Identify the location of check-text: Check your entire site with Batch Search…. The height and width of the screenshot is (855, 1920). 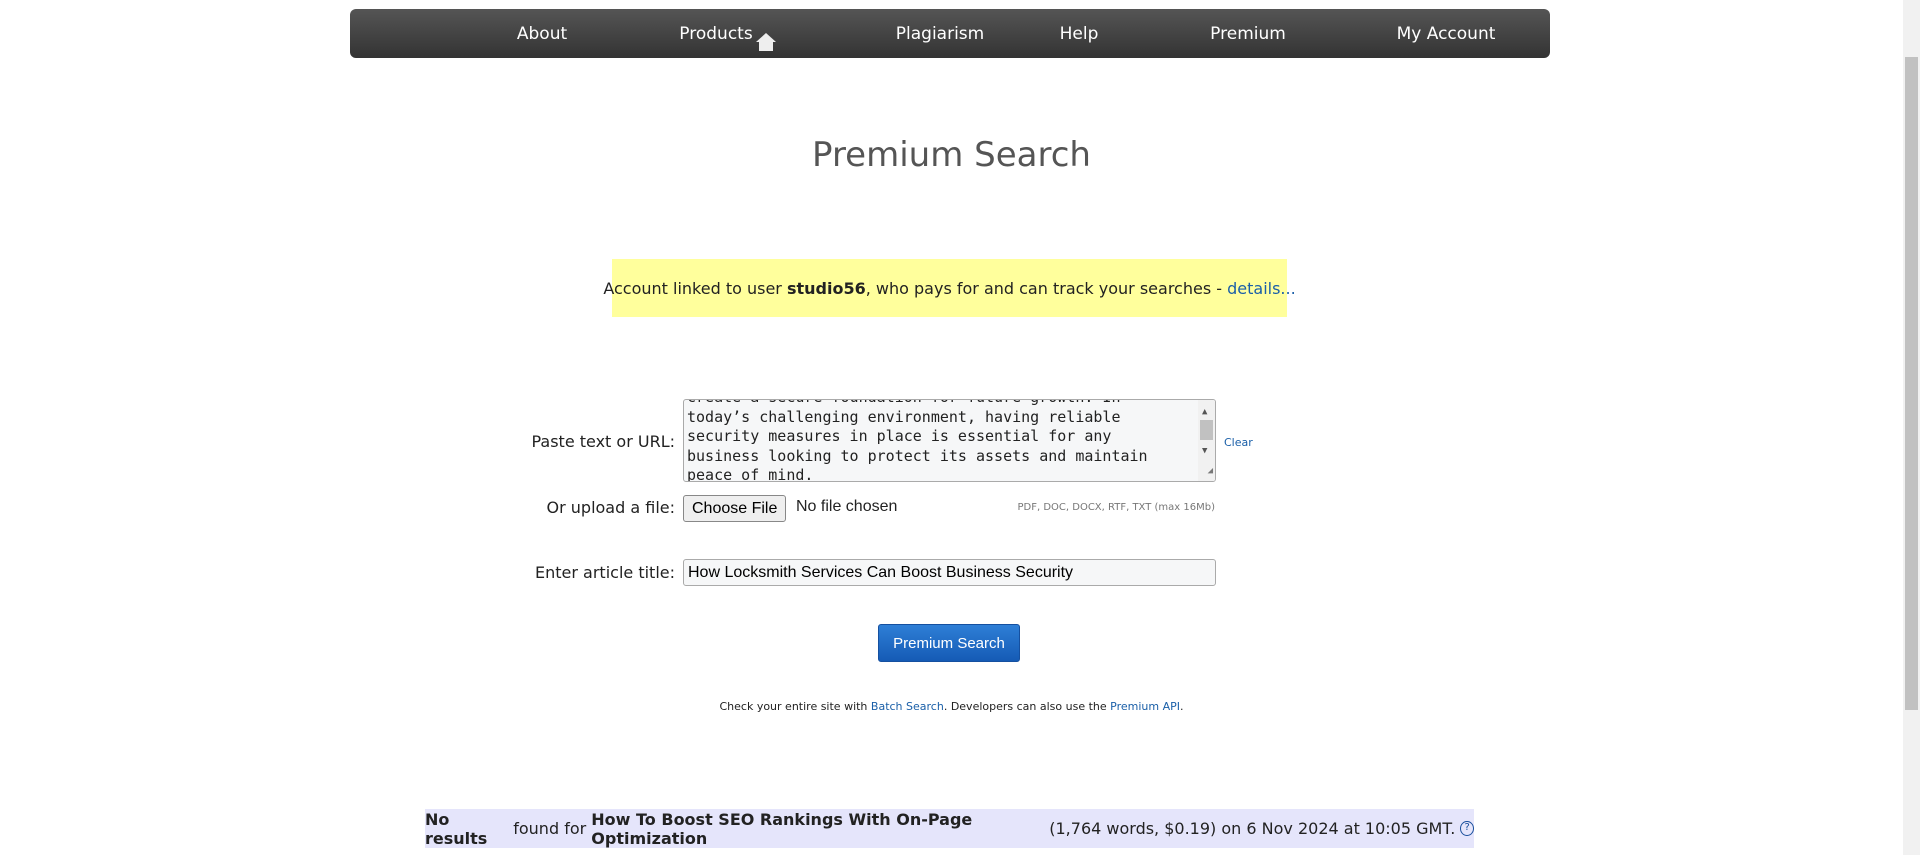
(951, 706).